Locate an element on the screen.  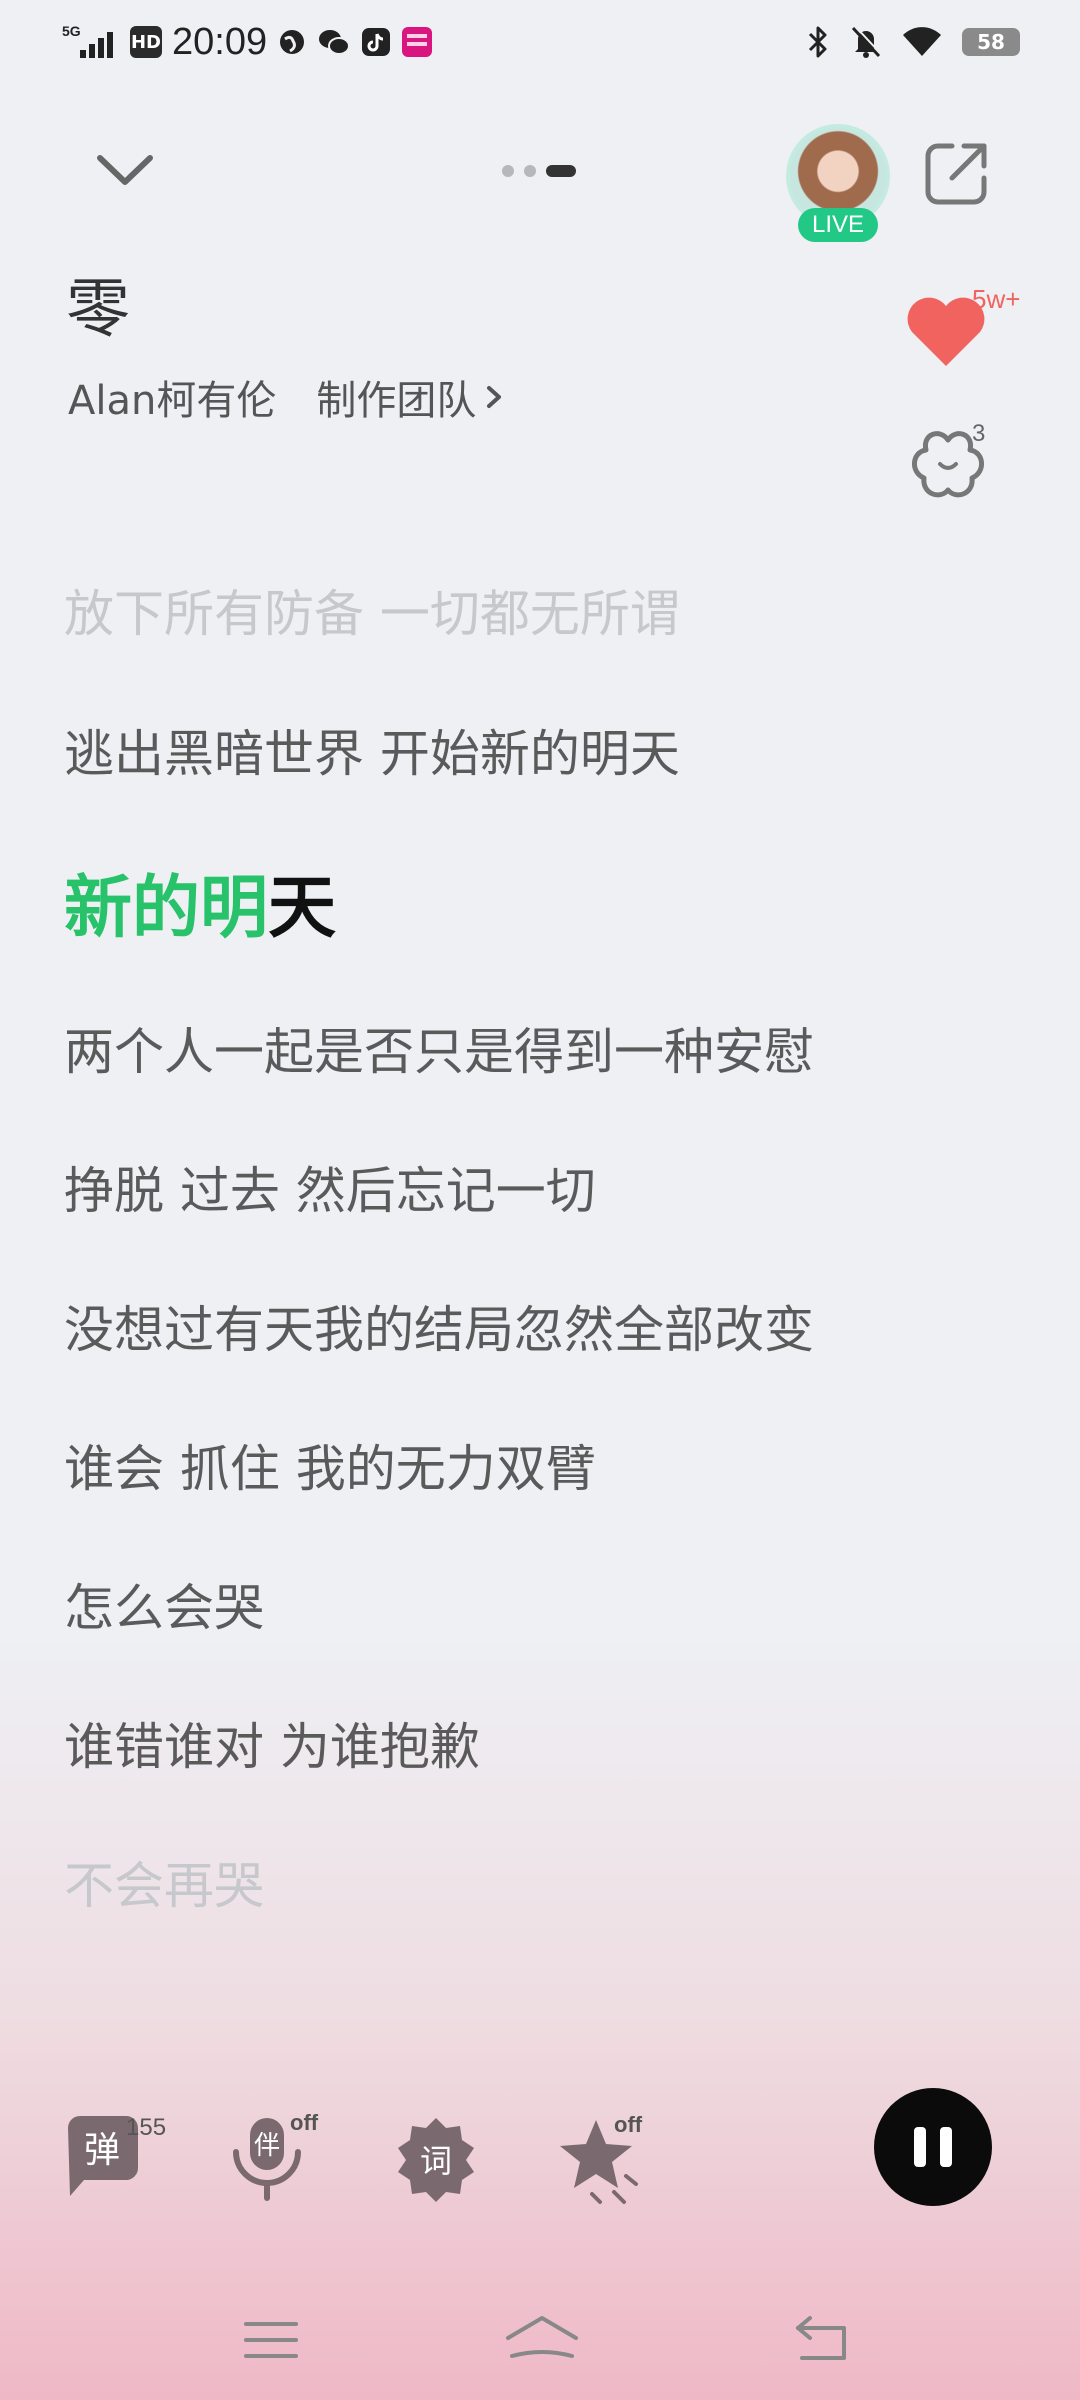
collapse-chevron-down-icon is located at coordinates (125, 170).